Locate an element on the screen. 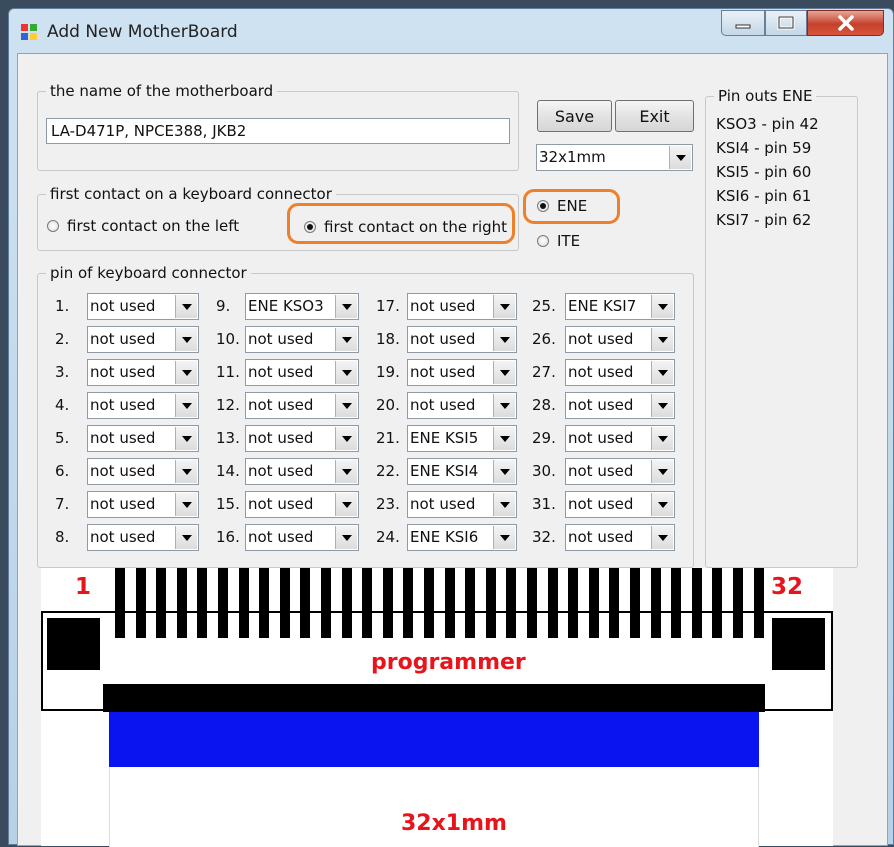 The height and width of the screenshot is (847, 894). pin-number: 25. is located at coordinates (544, 306).